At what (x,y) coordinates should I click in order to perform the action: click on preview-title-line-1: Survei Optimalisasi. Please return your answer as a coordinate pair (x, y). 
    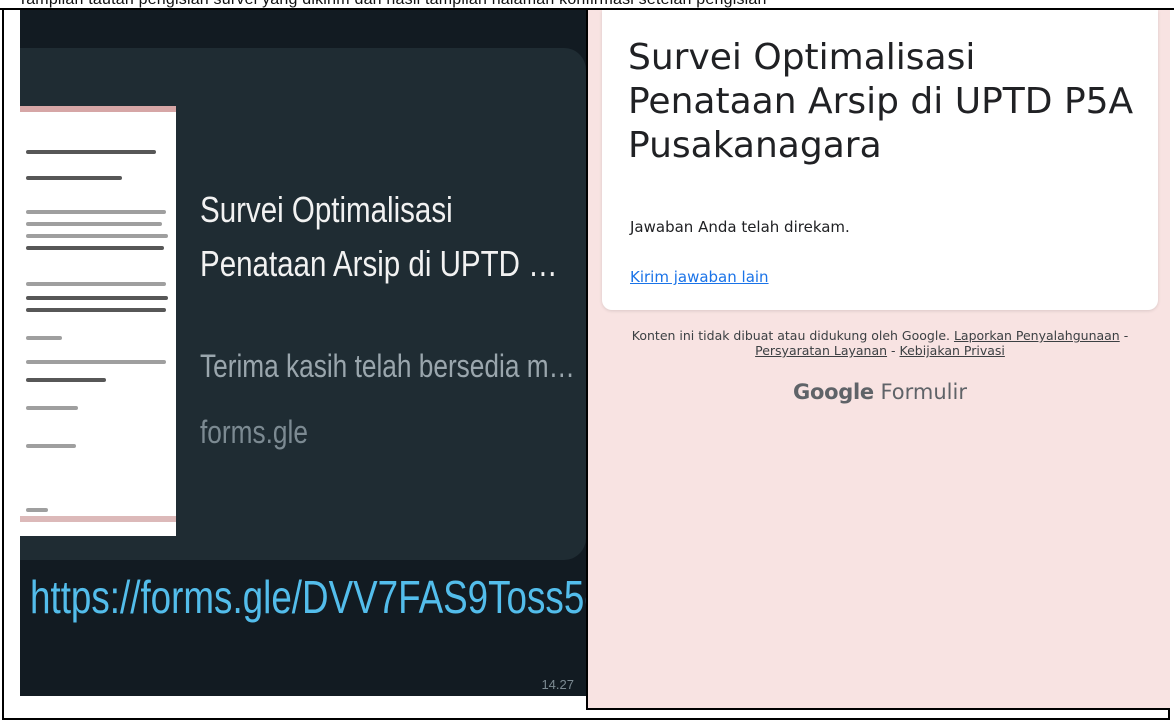
    Looking at the image, I should click on (326, 209).